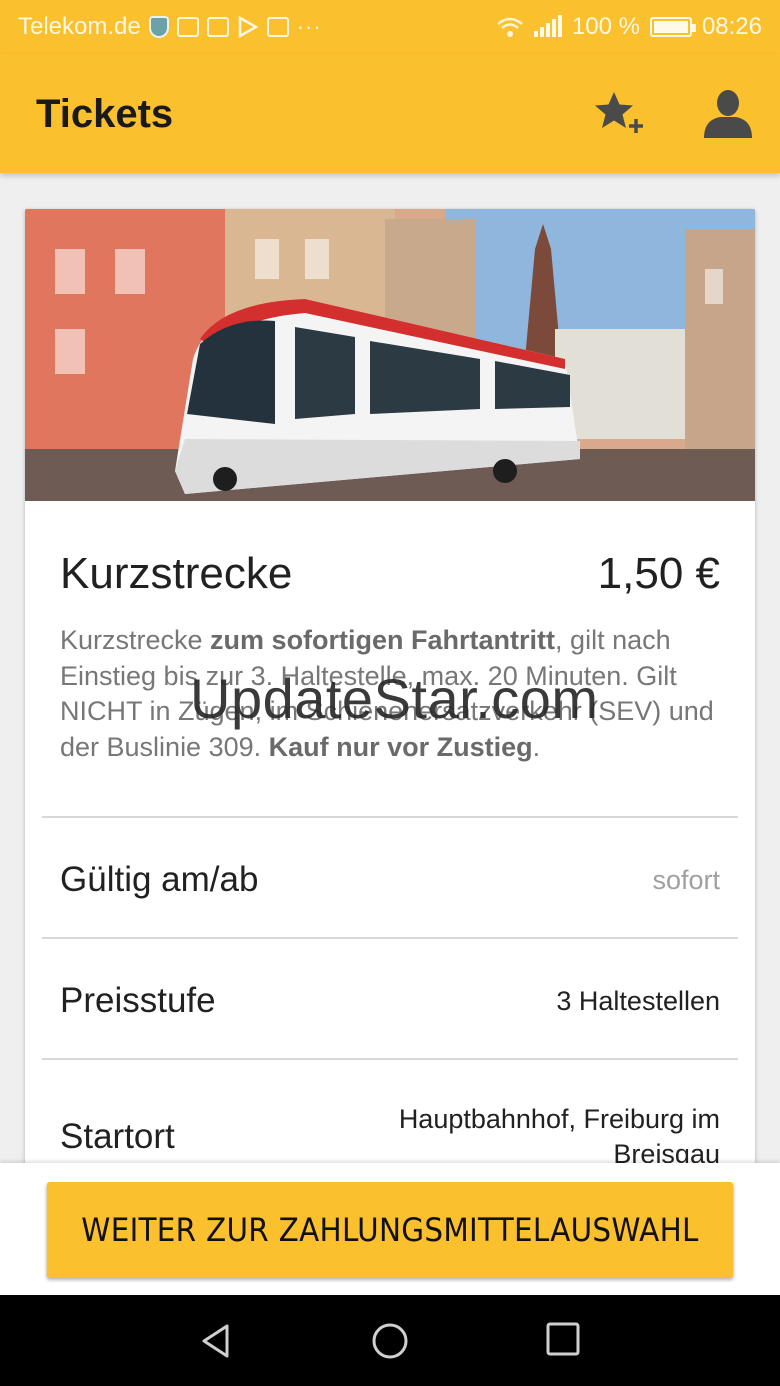 The height and width of the screenshot is (1386, 780). I want to click on valid-from-value: sofort, so click(686, 880).